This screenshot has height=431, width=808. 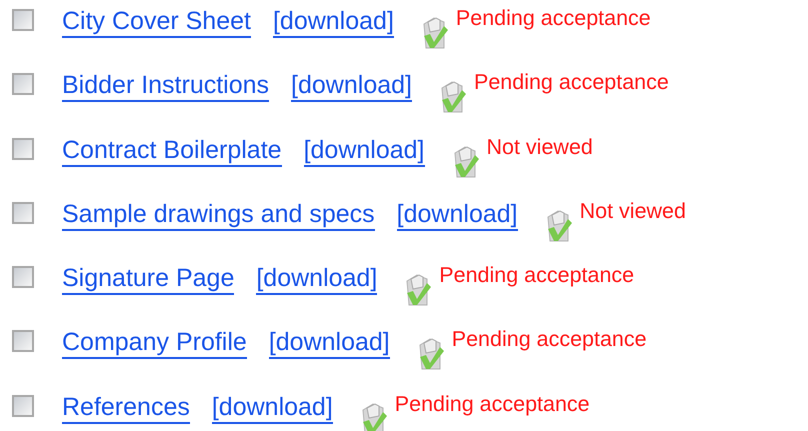 I want to click on document-link: Sample drawings and specs, so click(x=218, y=214).